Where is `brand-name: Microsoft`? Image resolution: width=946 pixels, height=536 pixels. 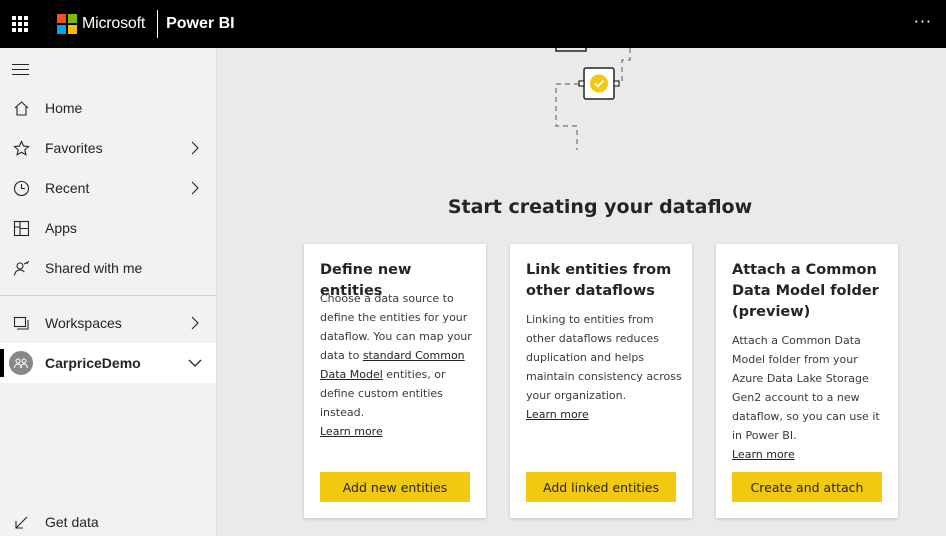 brand-name: Microsoft is located at coordinates (114, 23).